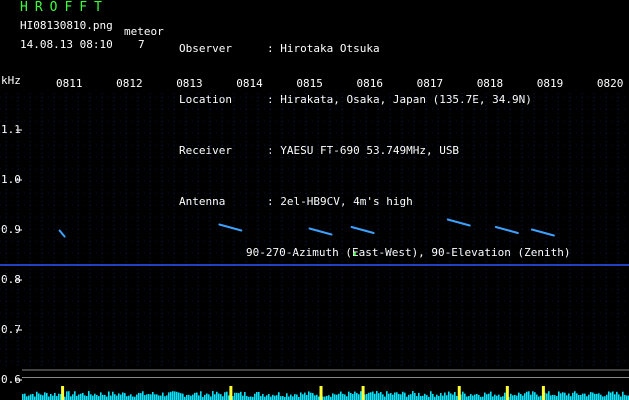  I want to click on time-tick-label: 0813, so click(189, 83).